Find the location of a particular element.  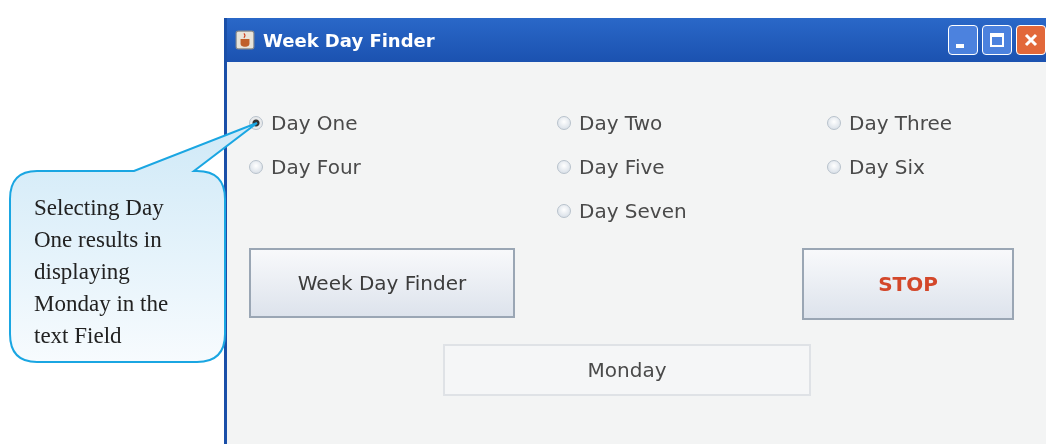

cup-icon is located at coordinates (245, 40).